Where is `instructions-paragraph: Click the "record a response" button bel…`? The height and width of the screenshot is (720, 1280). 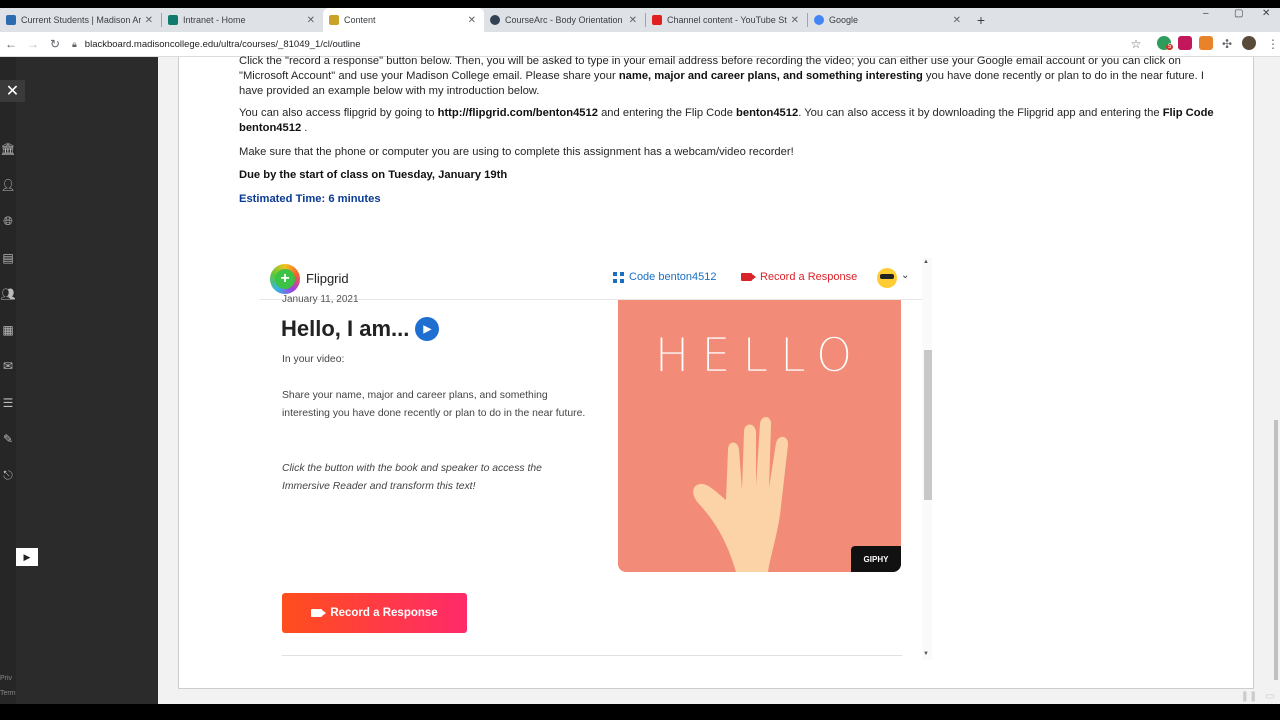 instructions-paragraph: Click the "record a response" button bel… is located at coordinates (739, 76).